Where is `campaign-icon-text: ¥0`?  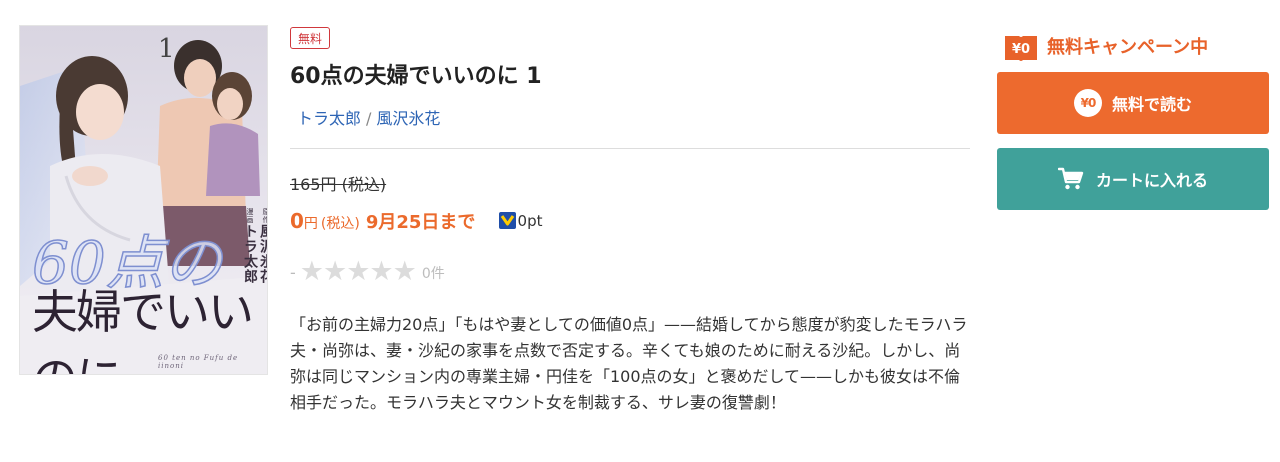 campaign-icon-text: ¥0 is located at coordinates (1021, 49).